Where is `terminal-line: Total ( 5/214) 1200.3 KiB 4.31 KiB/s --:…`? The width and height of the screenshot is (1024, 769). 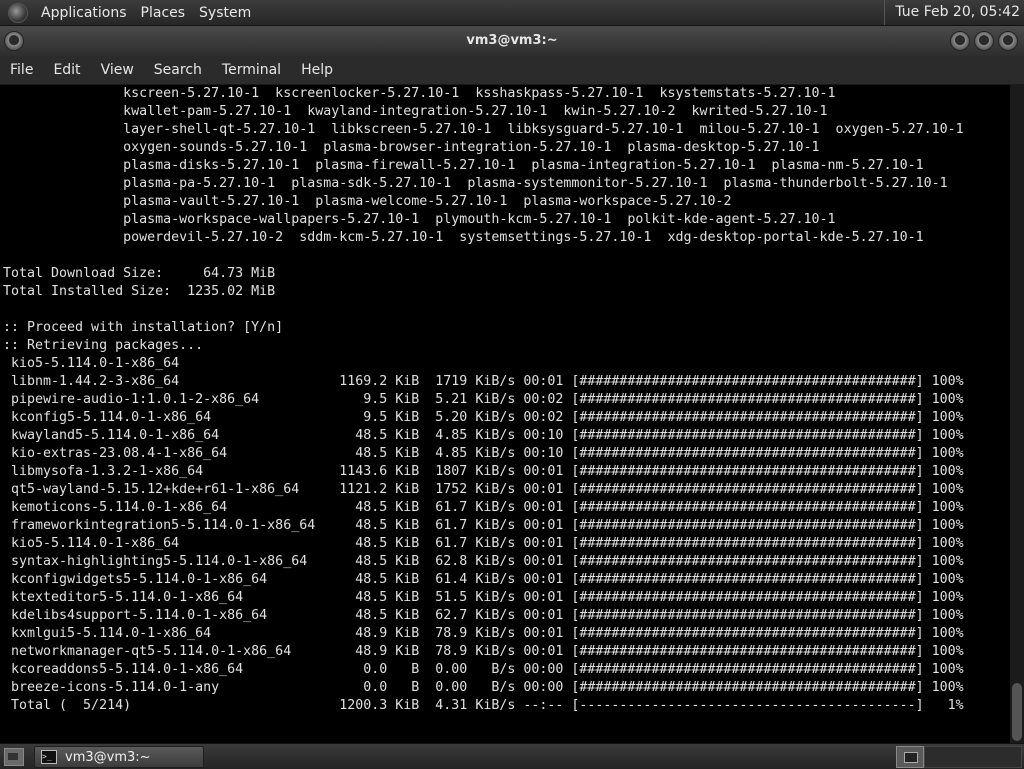
terminal-line: Total ( 5/214) 1200.3 KiB 4.31 KiB/s --:… is located at coordinates (483, 705).